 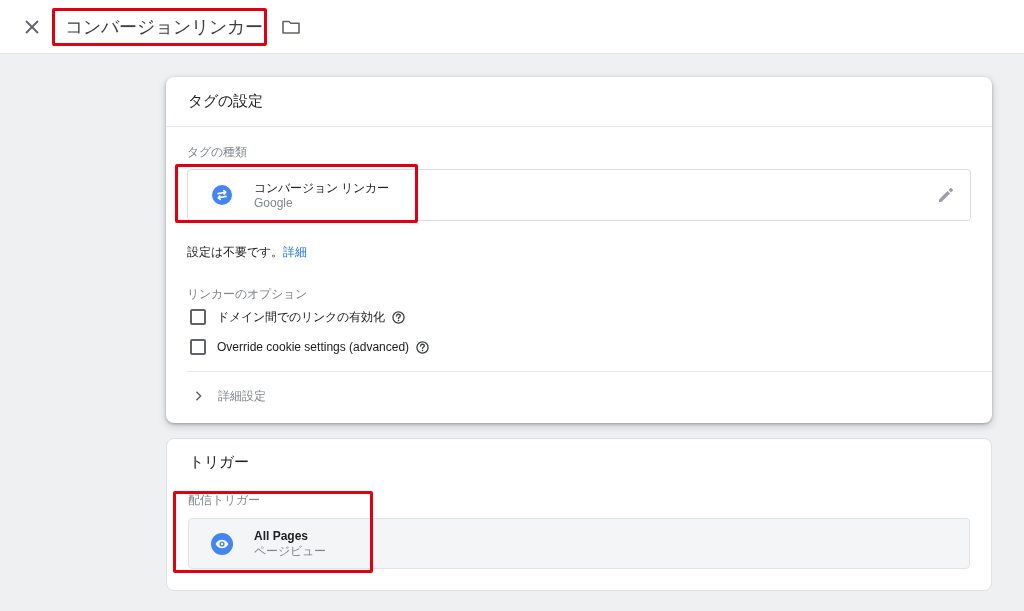 What do you see at coordinates (222, 543) in the screenshot?
I see `eye-icon` at bounding box center [222, 543].